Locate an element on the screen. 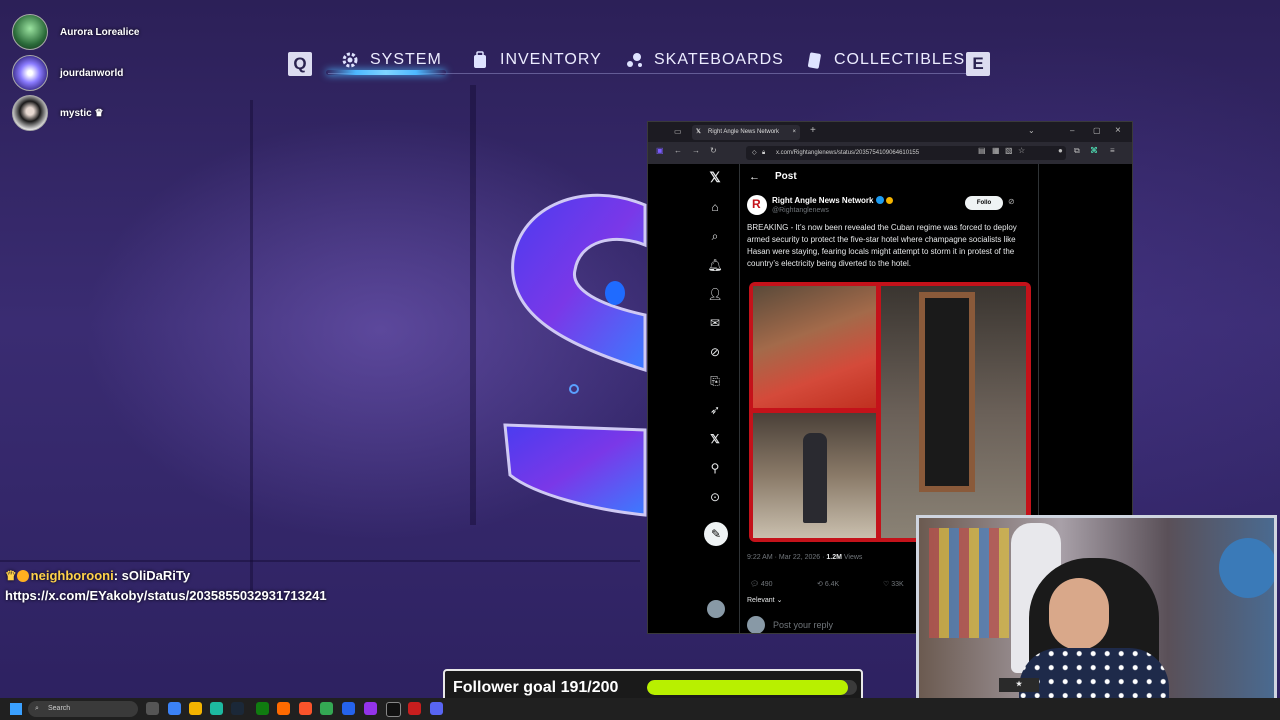  steam-icon is located at coordinates (237, 708).